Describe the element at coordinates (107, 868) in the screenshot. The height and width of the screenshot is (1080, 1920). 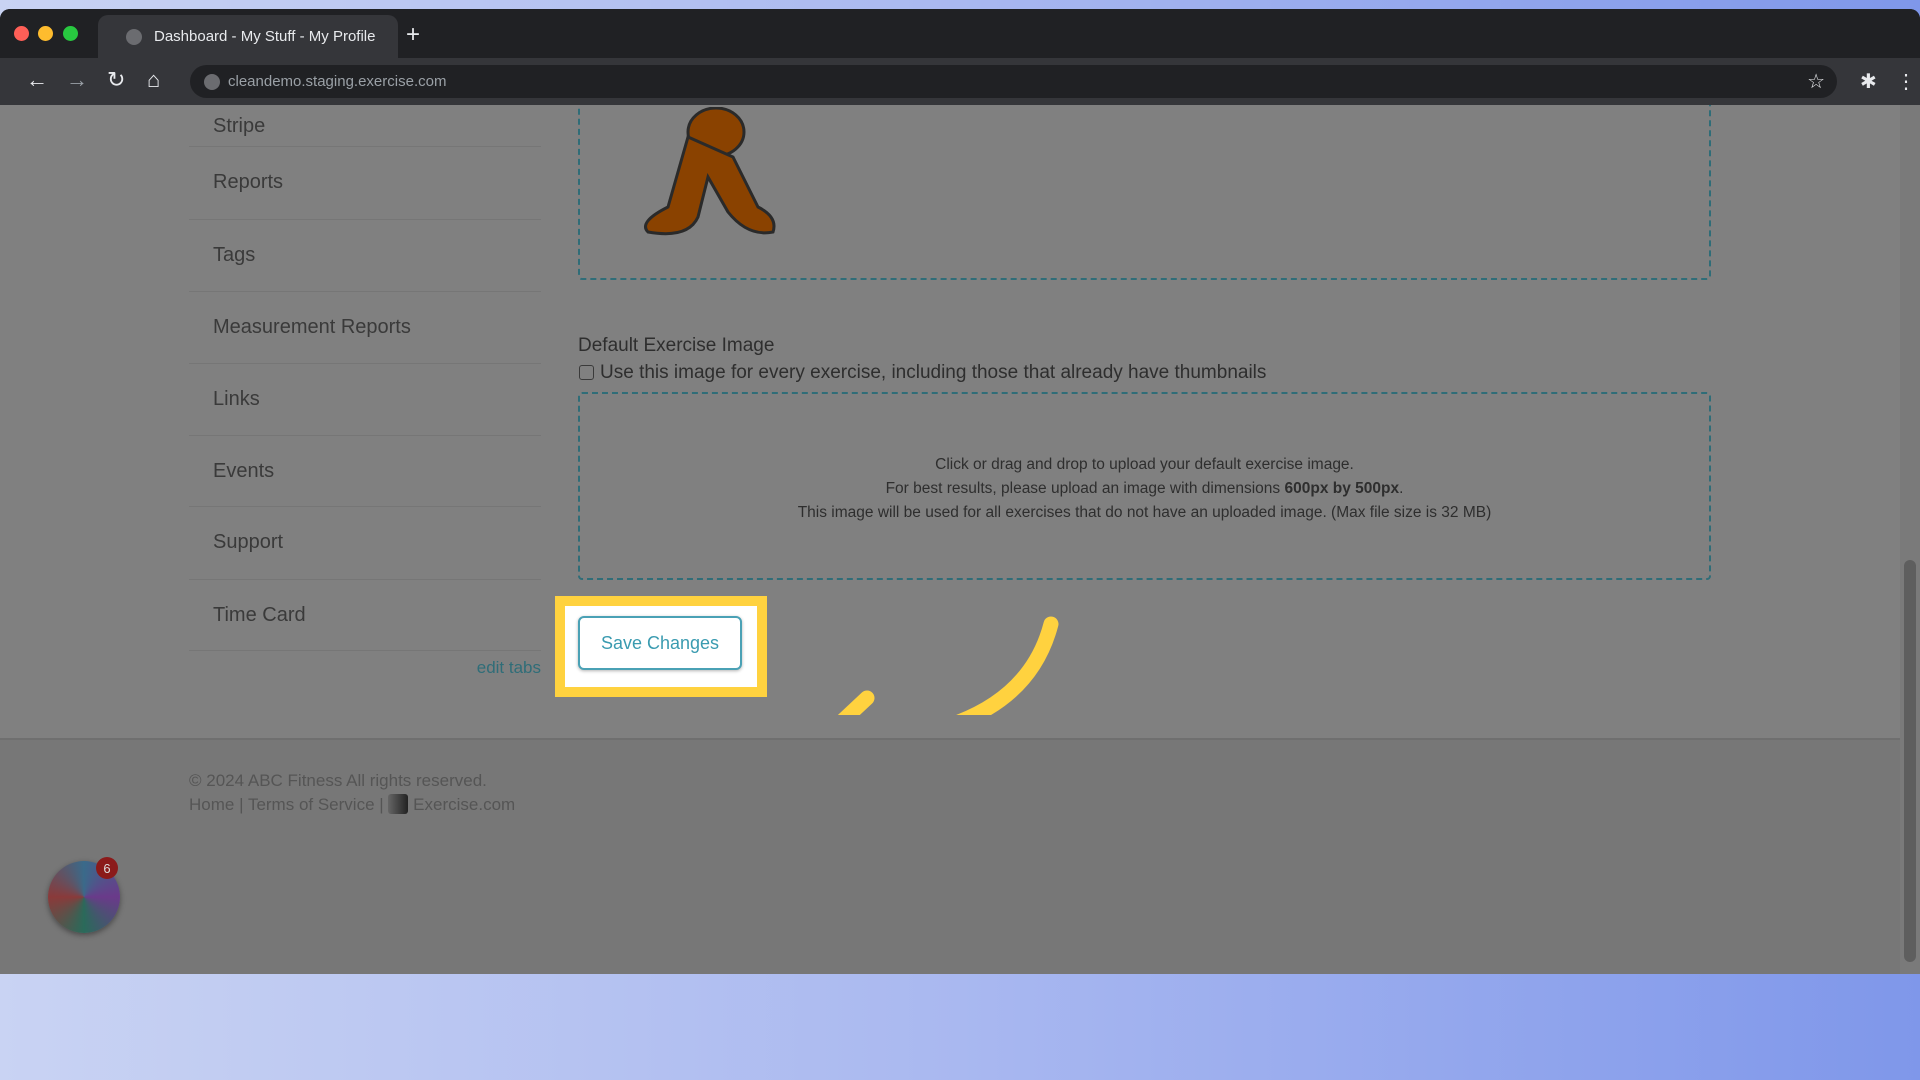
I see `notification-badge: 6` at that location.